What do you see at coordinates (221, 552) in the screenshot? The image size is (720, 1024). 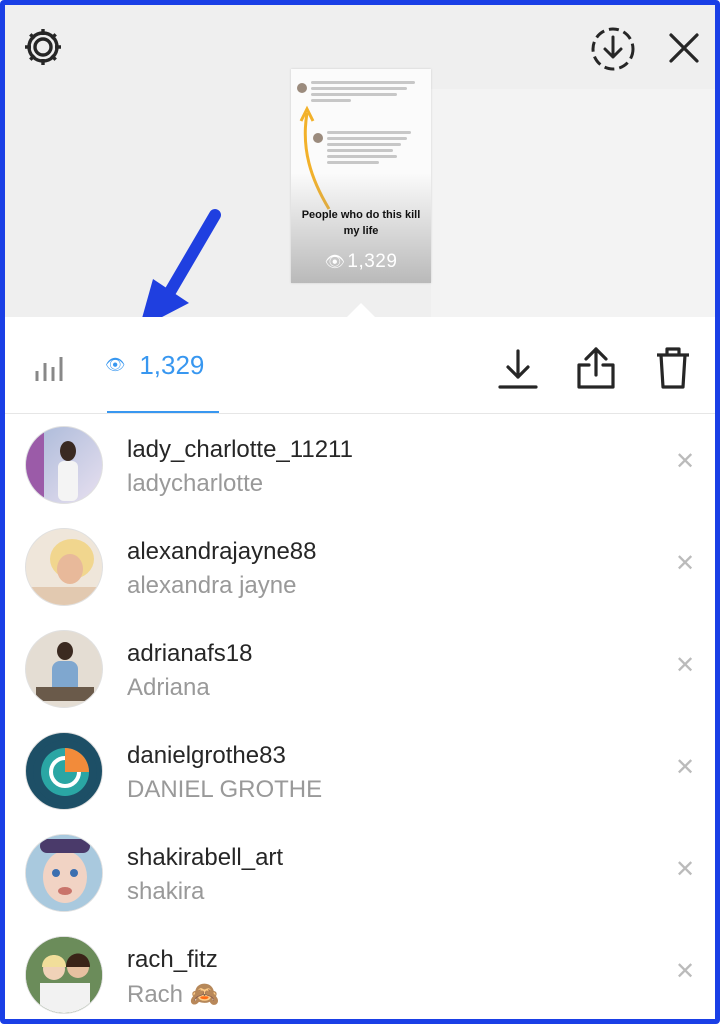 I see `viewer-username: alexandrajayne88` at bounding box center [221, 552].